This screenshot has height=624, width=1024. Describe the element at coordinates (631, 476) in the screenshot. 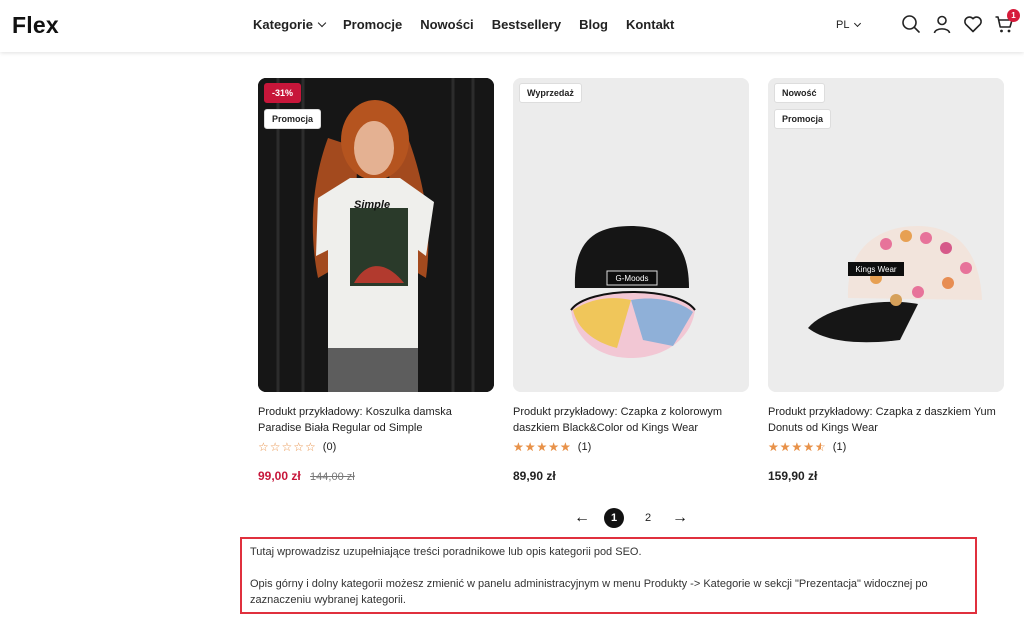

I see `product-price: 89,90 zł` at that location.